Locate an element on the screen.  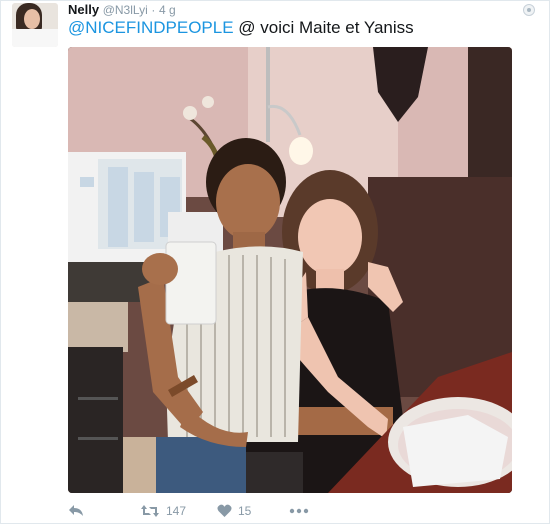
more-button is located at coordinates (299, 511).